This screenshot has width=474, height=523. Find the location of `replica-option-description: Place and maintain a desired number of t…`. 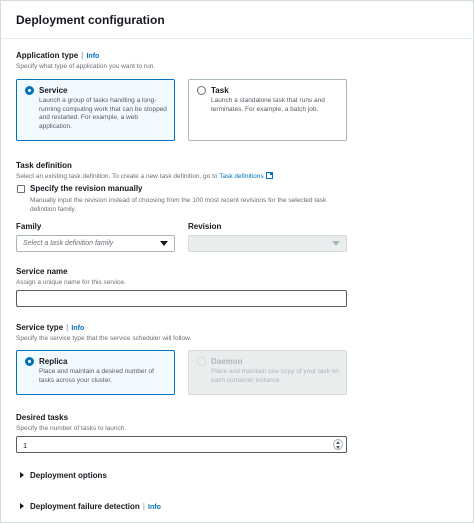

replica-option-description: Place and maintain a desired number of t… is located at coordinates (96, 376).